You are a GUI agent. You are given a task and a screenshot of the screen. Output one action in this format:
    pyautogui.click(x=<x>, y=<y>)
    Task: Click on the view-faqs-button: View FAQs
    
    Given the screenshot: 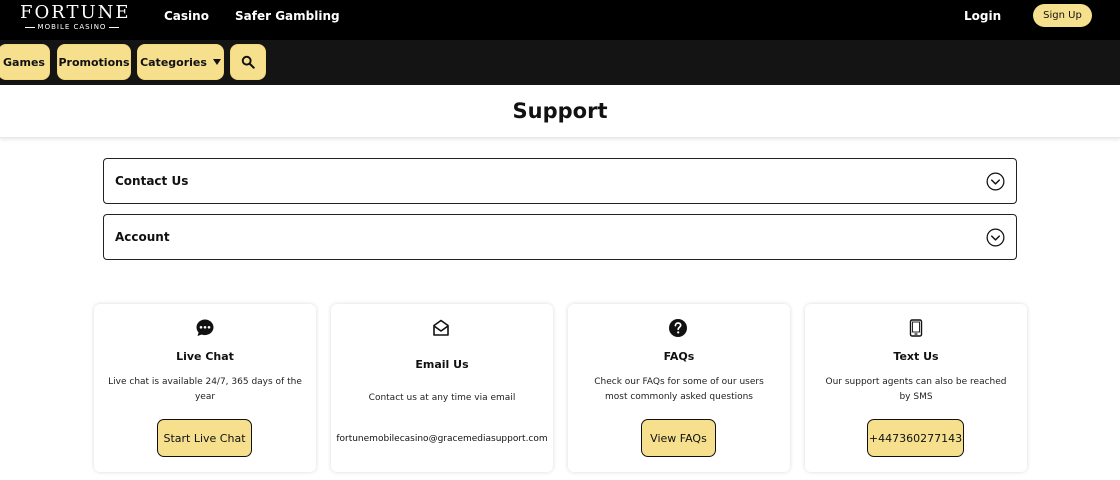 What is the action you would take?
    pyautogui.click(x=678, y=438)
    